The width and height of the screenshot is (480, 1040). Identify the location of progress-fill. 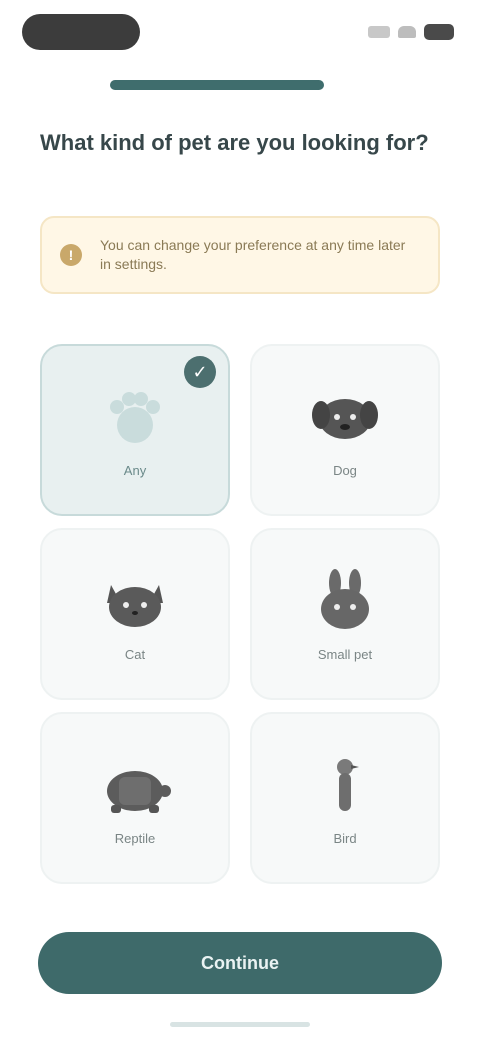
(217, 85).